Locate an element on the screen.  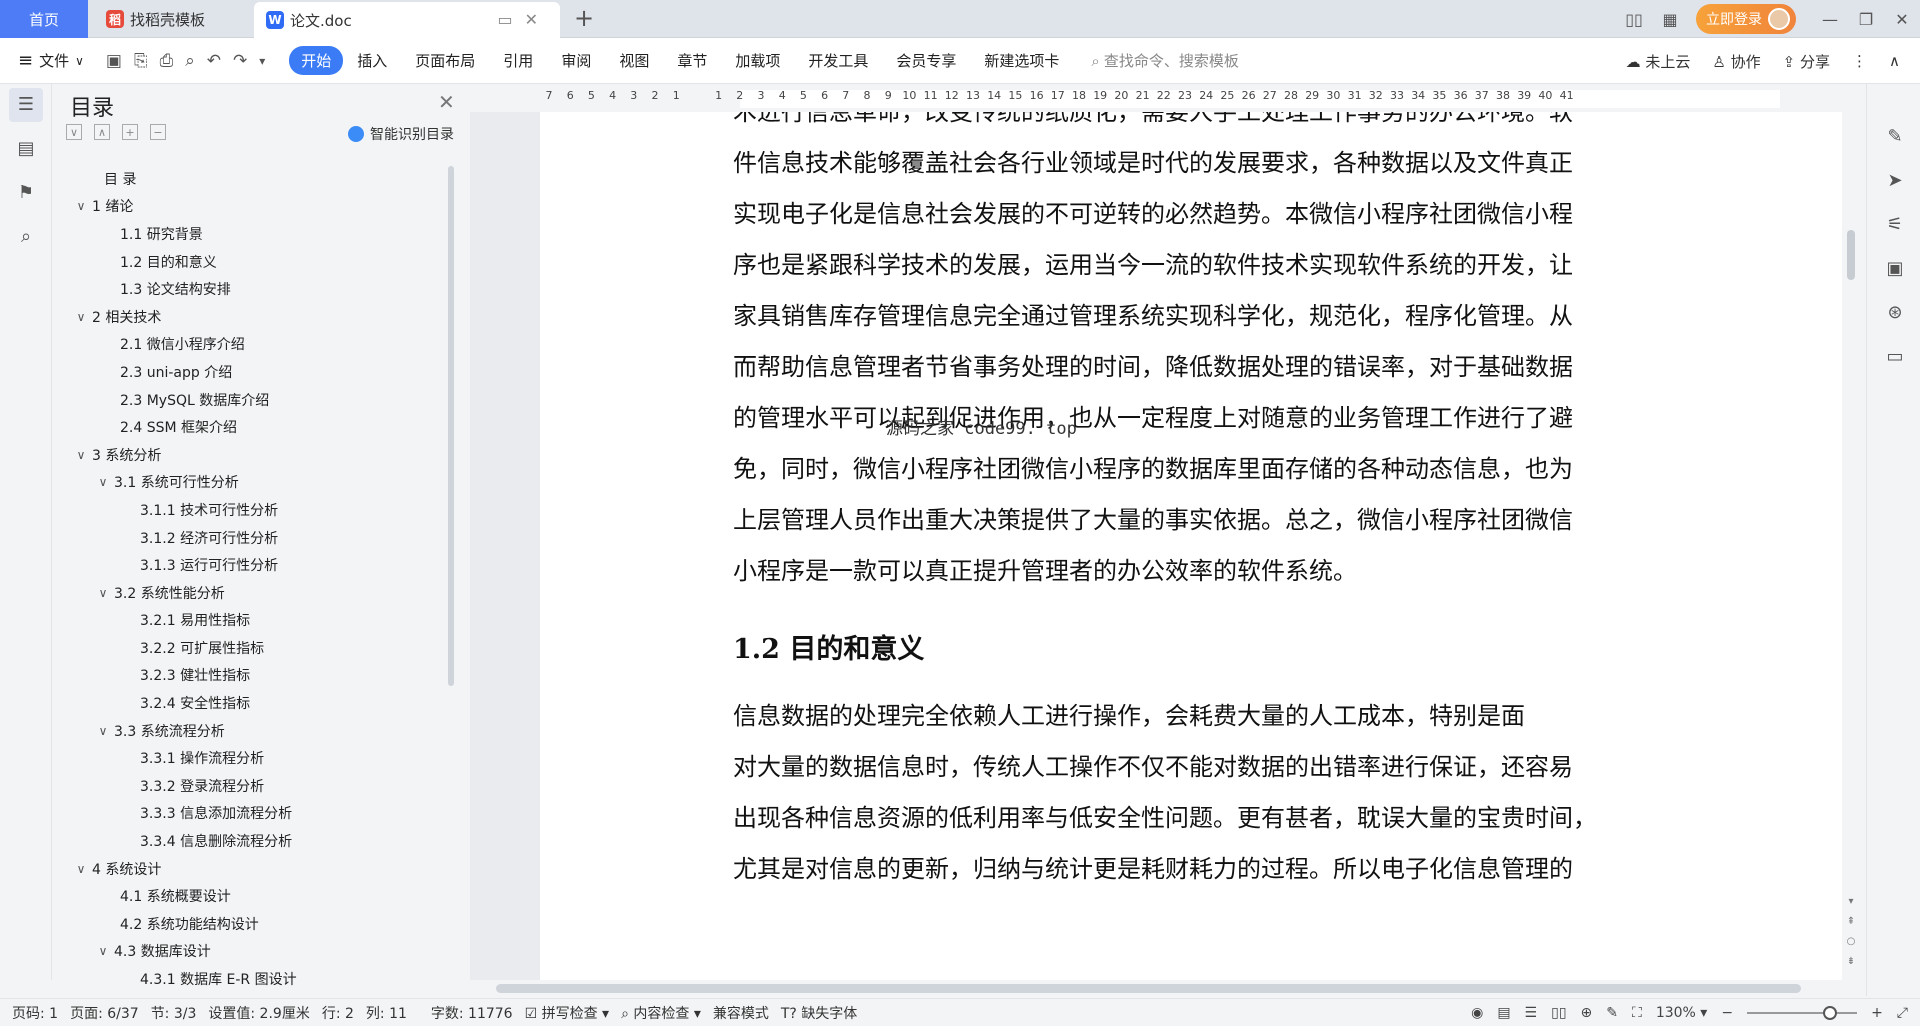
eye-protection-icon: ◉ is located at coordinates (1477, 1013).